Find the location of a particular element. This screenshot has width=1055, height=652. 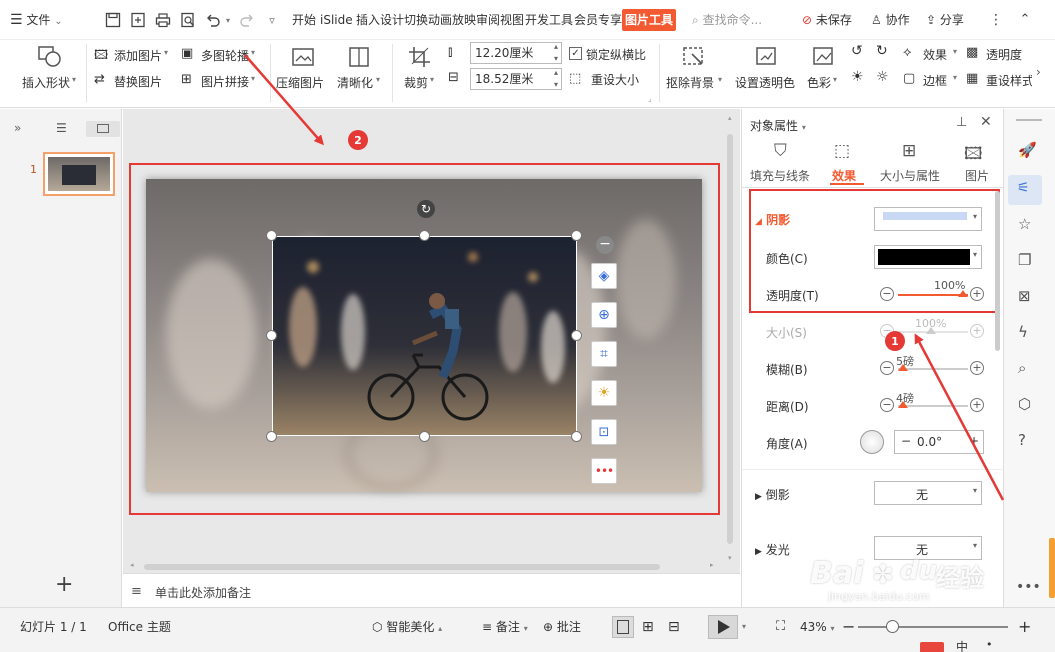

compress-image-button: 压缩图片 is located at coordinates (303, 72).